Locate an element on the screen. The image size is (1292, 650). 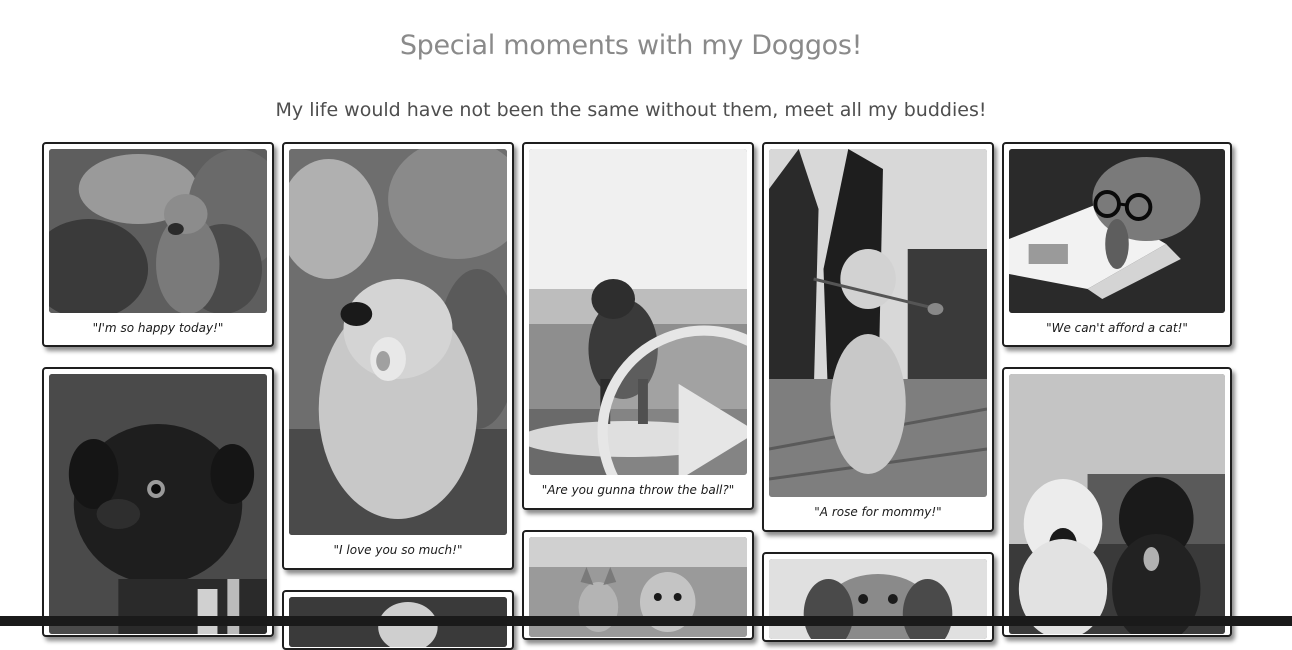
photo-card-two-dogs is located at coordinates (1117, 502).